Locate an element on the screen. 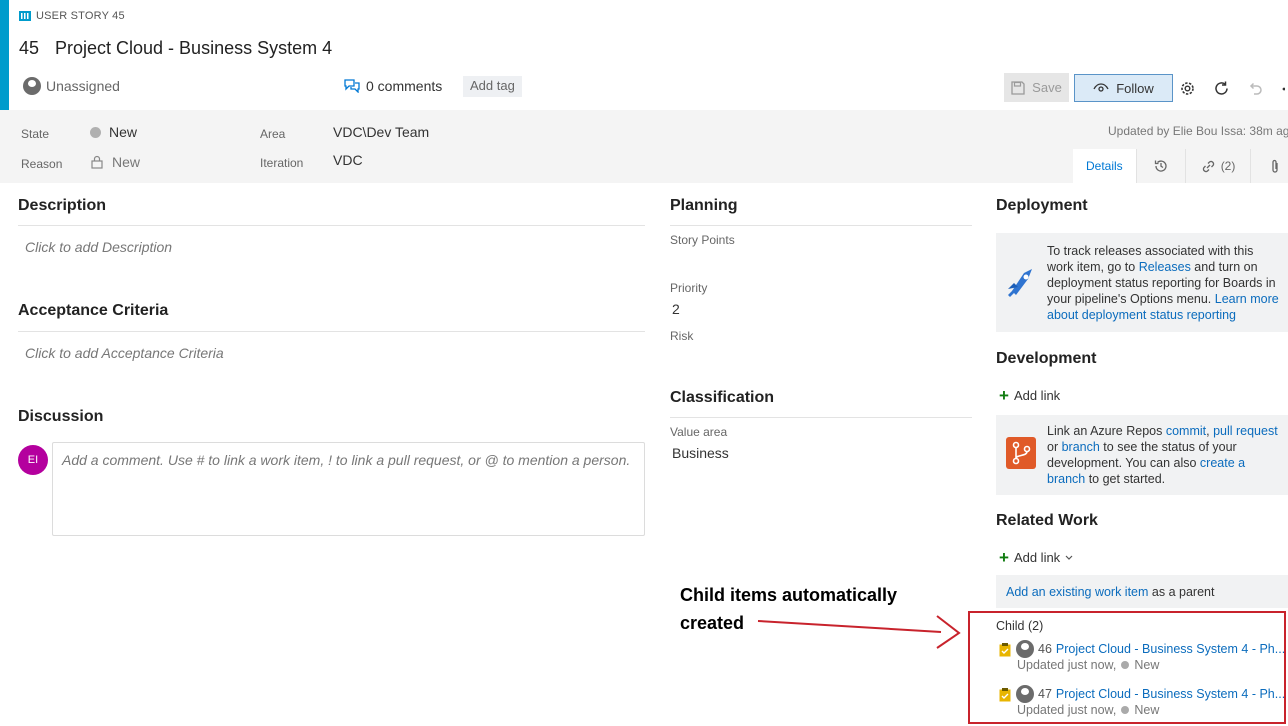  discussion-title: Discussion is located at coordinates (61, 416).